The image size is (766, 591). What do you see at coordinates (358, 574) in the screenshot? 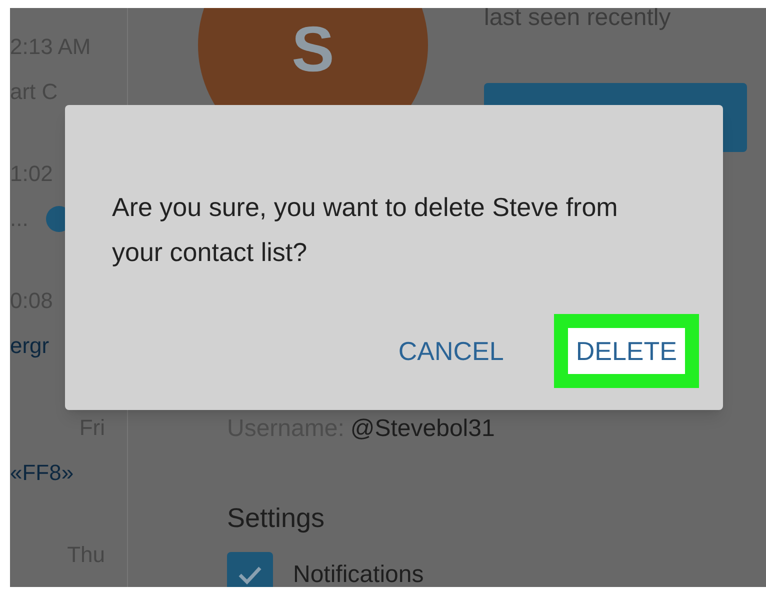
I see `option-label: Notifications` at bounding box center [358, 574].